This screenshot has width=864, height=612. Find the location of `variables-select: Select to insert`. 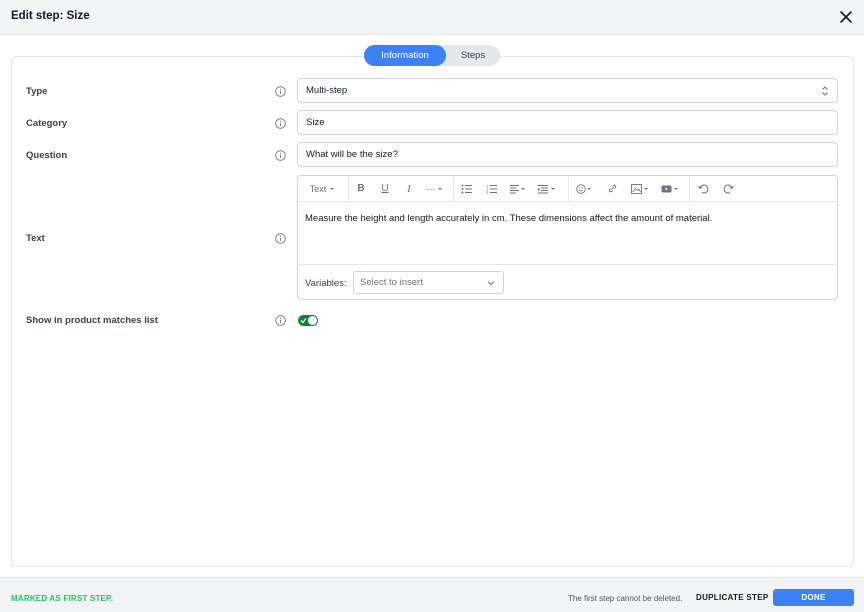

variables-select: Select to insert is located at coordinates (428, 282).